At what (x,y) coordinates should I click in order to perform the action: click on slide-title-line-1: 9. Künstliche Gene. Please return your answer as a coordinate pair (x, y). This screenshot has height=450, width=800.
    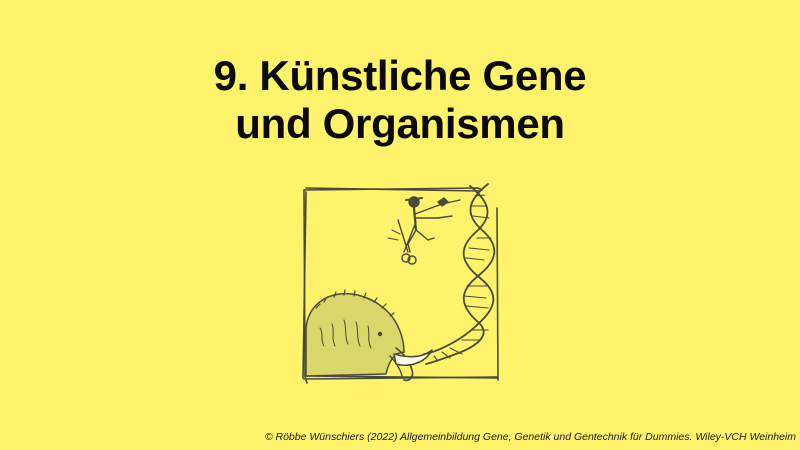
    Looking at the image, I should click on (400, 75).